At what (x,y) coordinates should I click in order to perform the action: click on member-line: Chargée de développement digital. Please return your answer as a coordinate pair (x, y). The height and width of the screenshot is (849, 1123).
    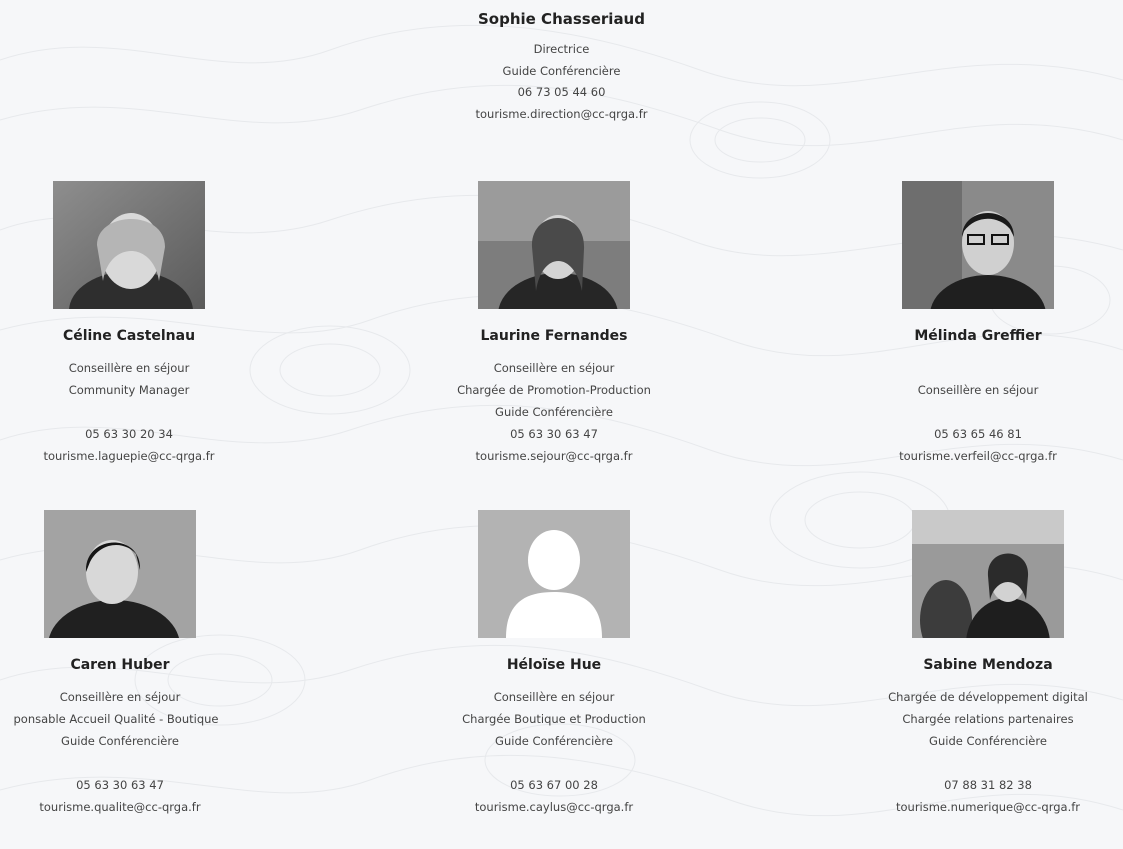
    Looking at the image, I should click on (988, 697).